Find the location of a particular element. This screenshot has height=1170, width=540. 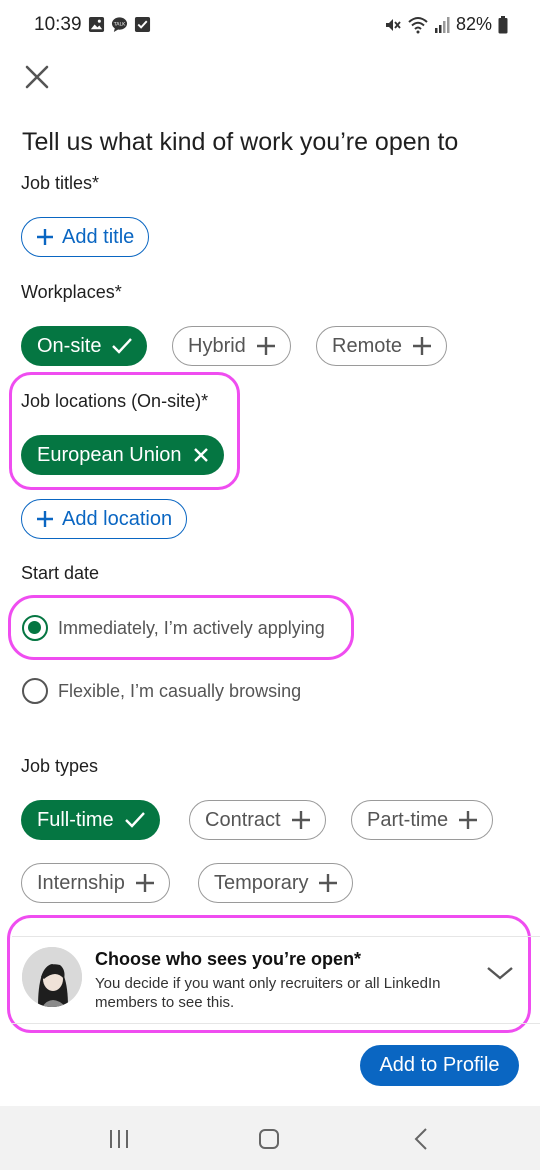

start-date-option-label: Flexible, I’m casually browsing is located at coordinates (180, 690).